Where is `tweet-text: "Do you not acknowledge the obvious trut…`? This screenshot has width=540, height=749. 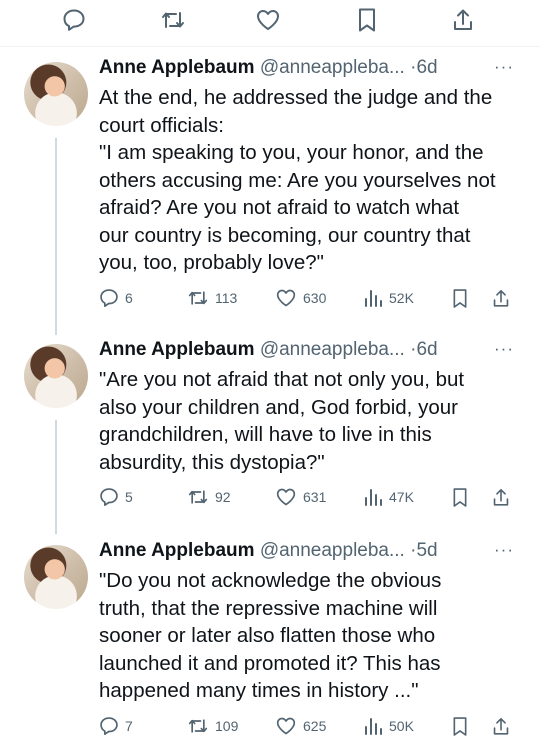 tweet-text: "Do you not acknowledge the obvious trut… is located at coordinates (311, 636).